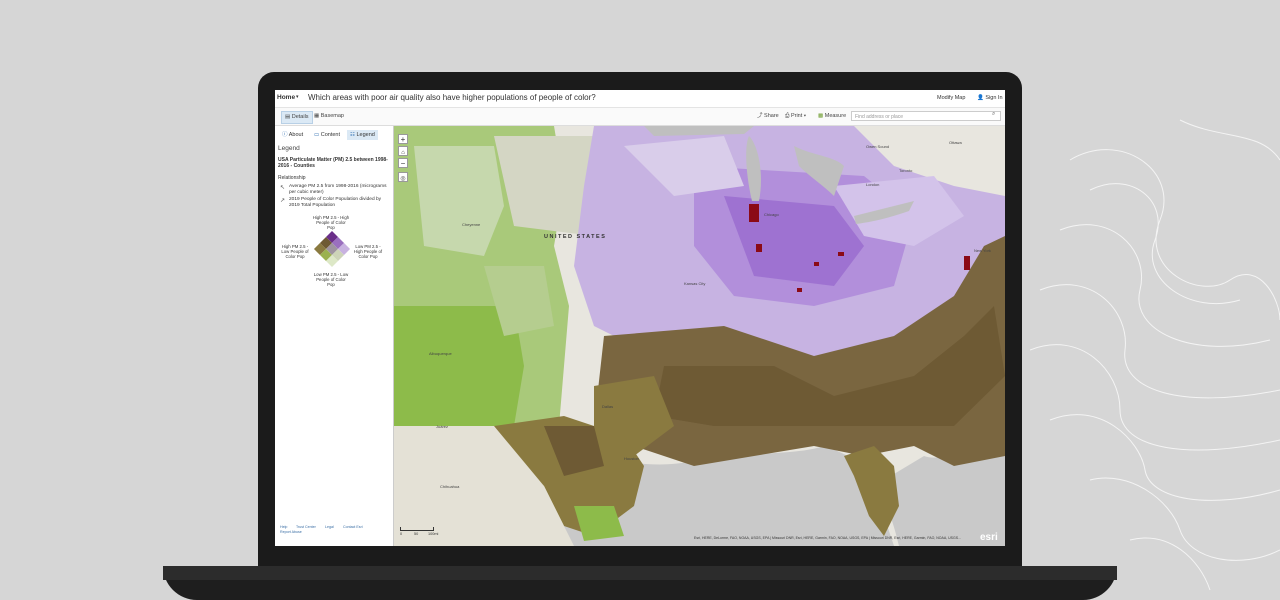  What do you see at coordinates (285, 135) in the screenshot?
I see `info-icon: ⓘ` at bounding box center [285, 135].